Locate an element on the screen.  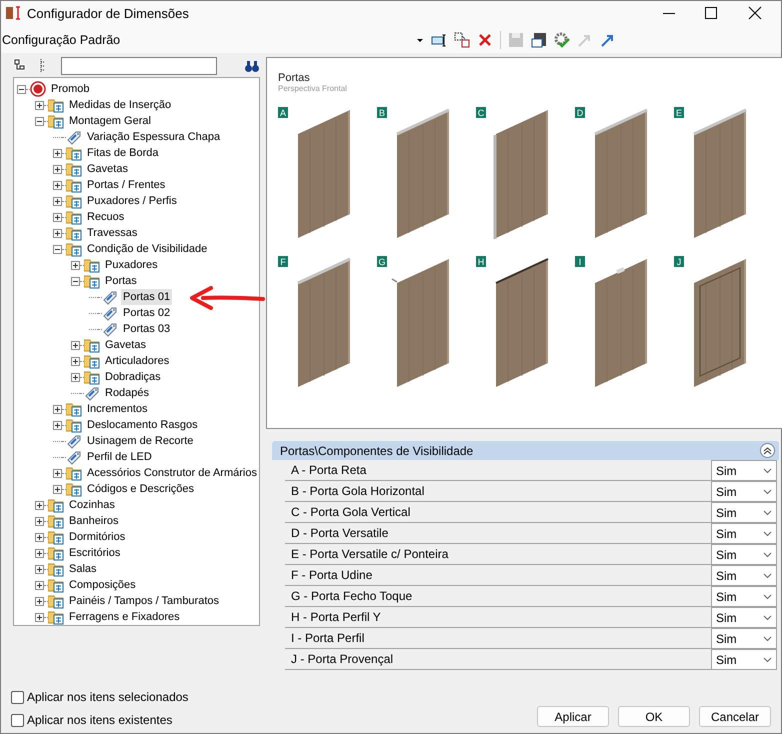
tree-item: Dormitórios is located at coordinates (97, 537).